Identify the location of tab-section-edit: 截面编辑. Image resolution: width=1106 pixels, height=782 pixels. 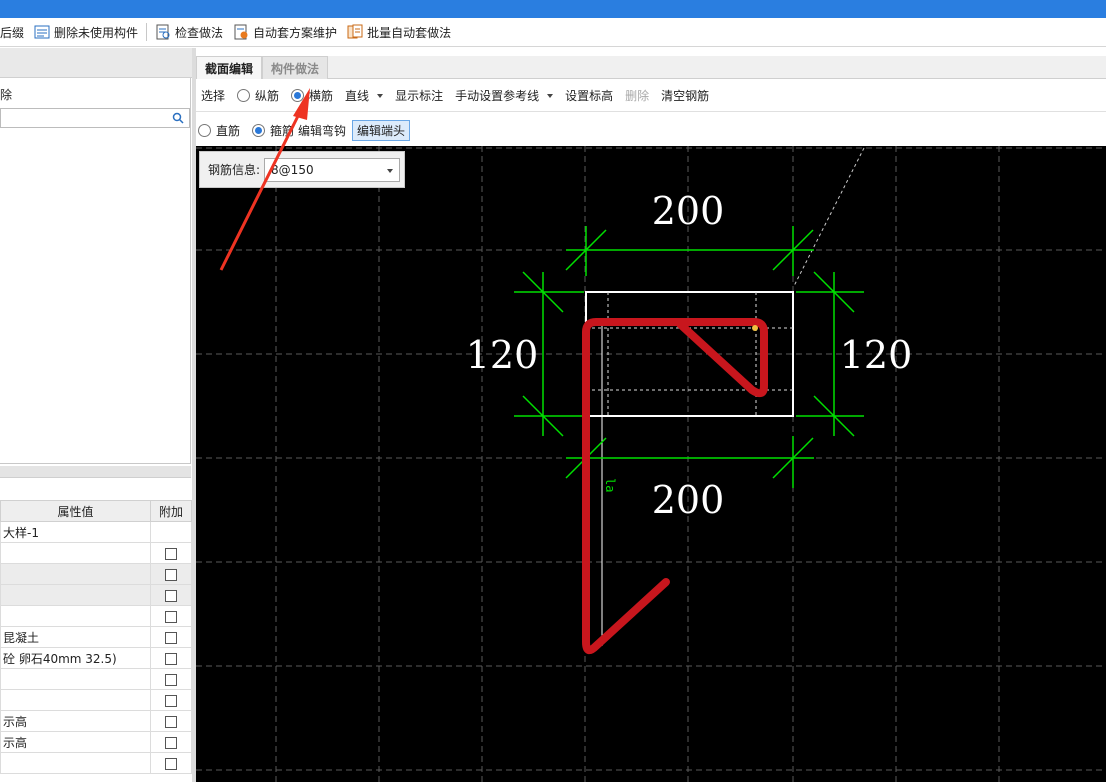
(229, 67).